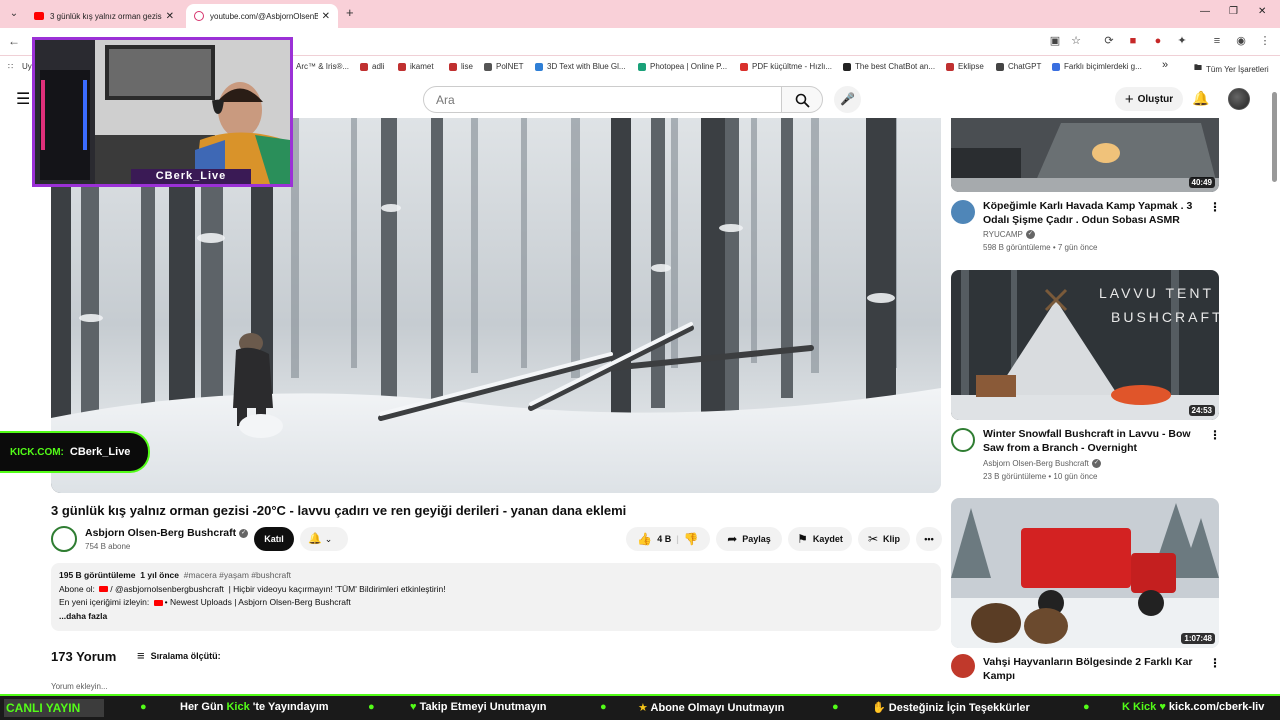 The image size is (1280, 720). I want to click on adblock-extension-icon: ●, so click(1158, 41).